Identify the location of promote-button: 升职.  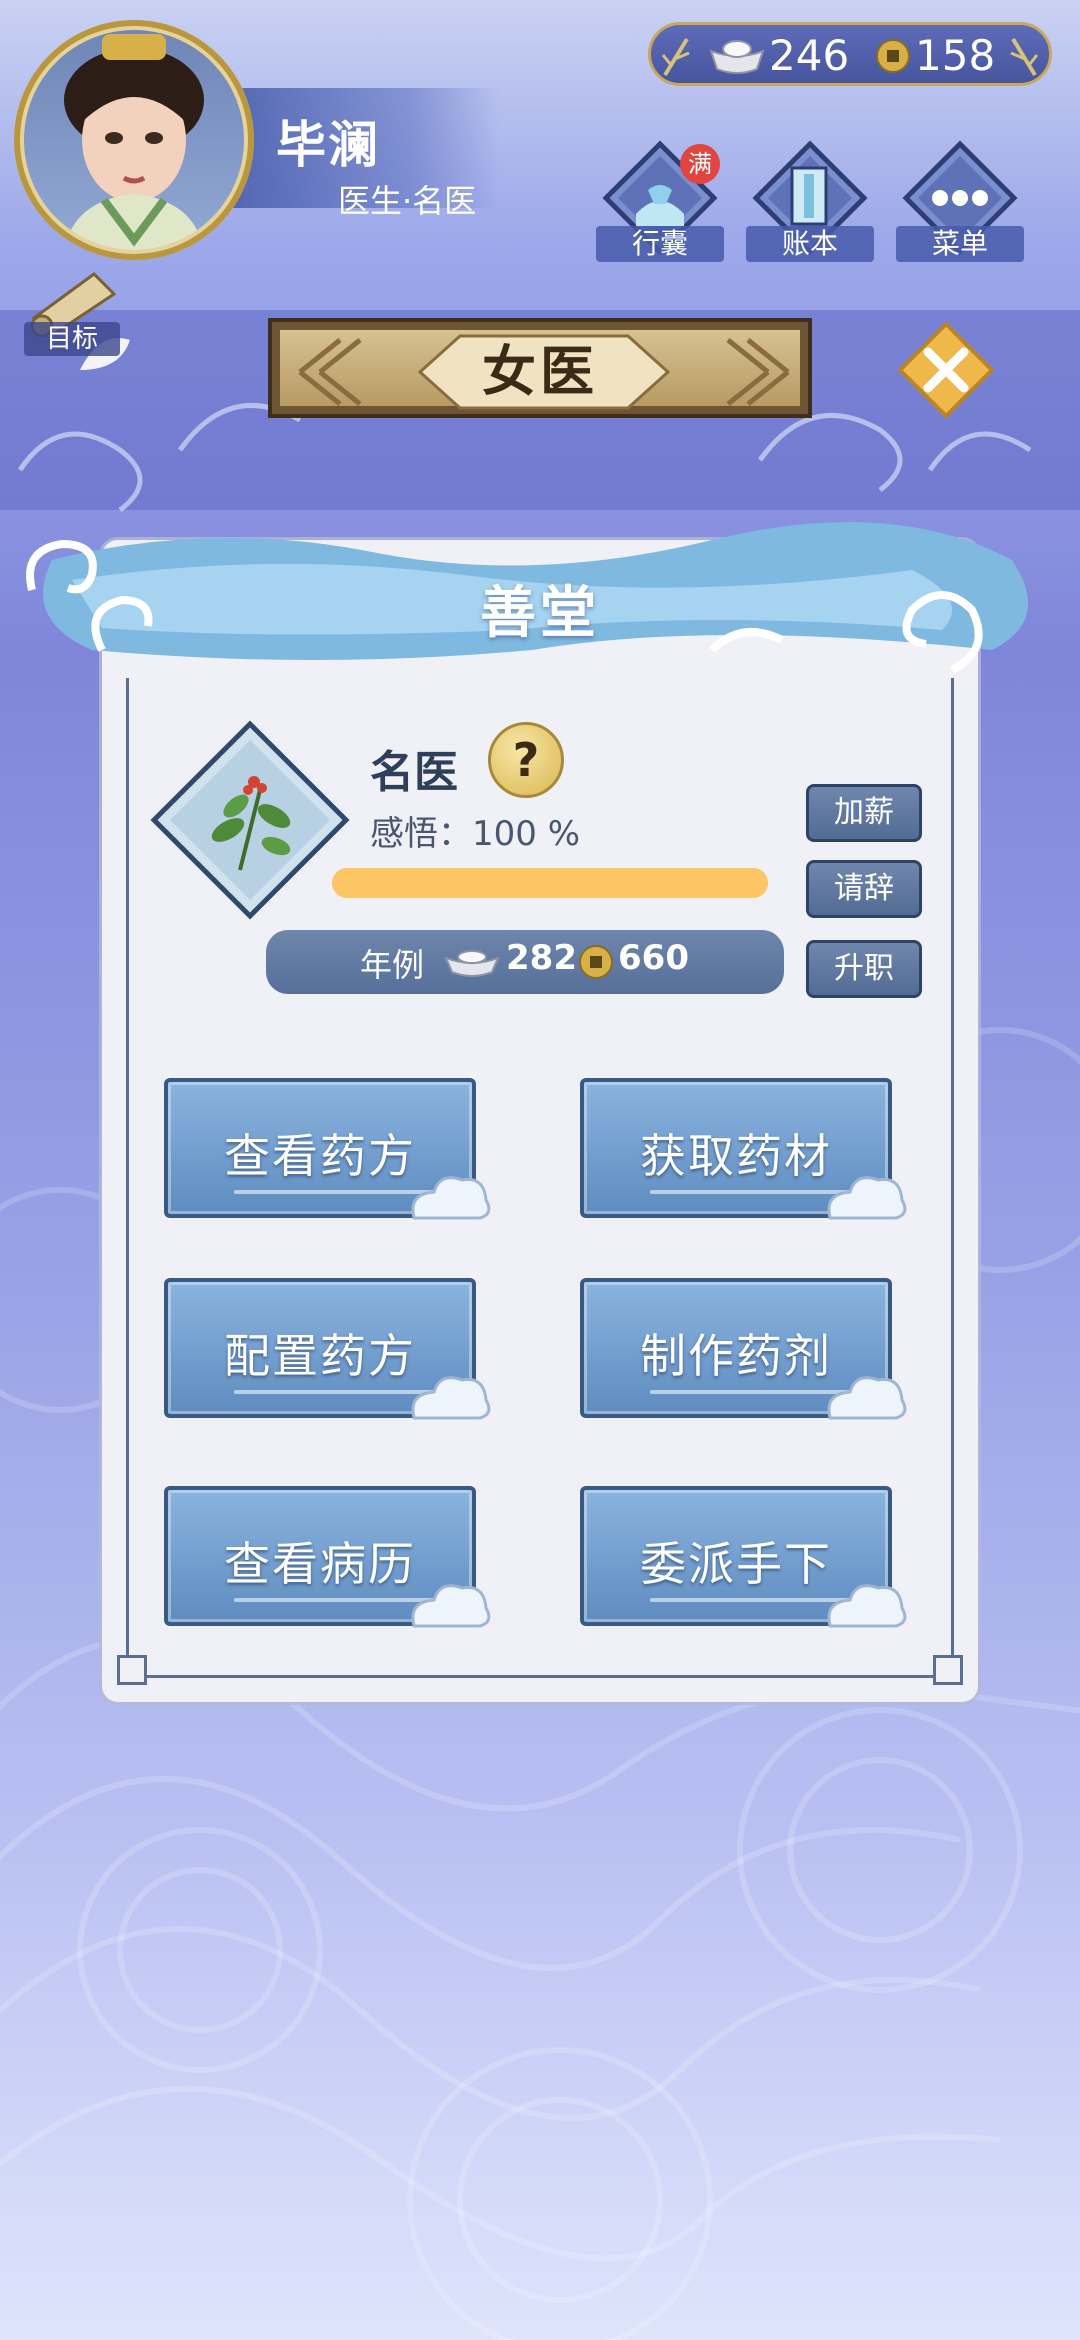
(864, 969).